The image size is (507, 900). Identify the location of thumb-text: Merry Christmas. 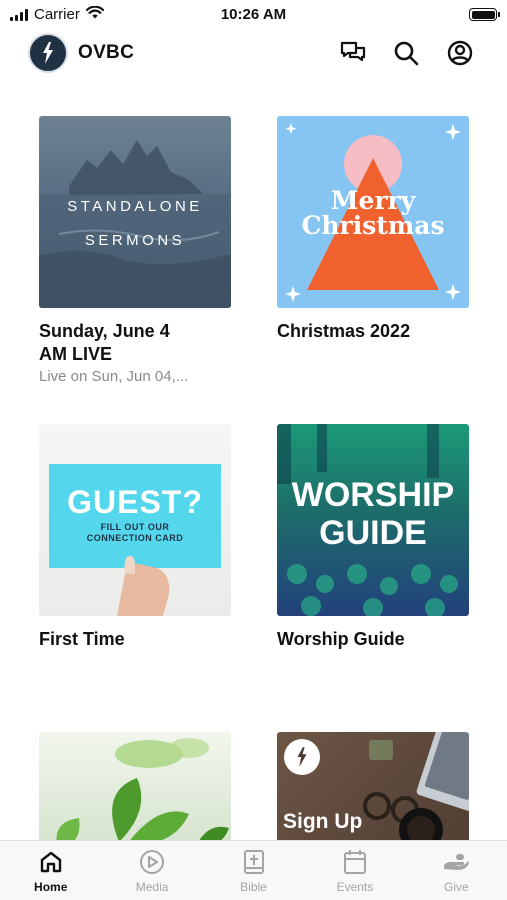
(373, 213).